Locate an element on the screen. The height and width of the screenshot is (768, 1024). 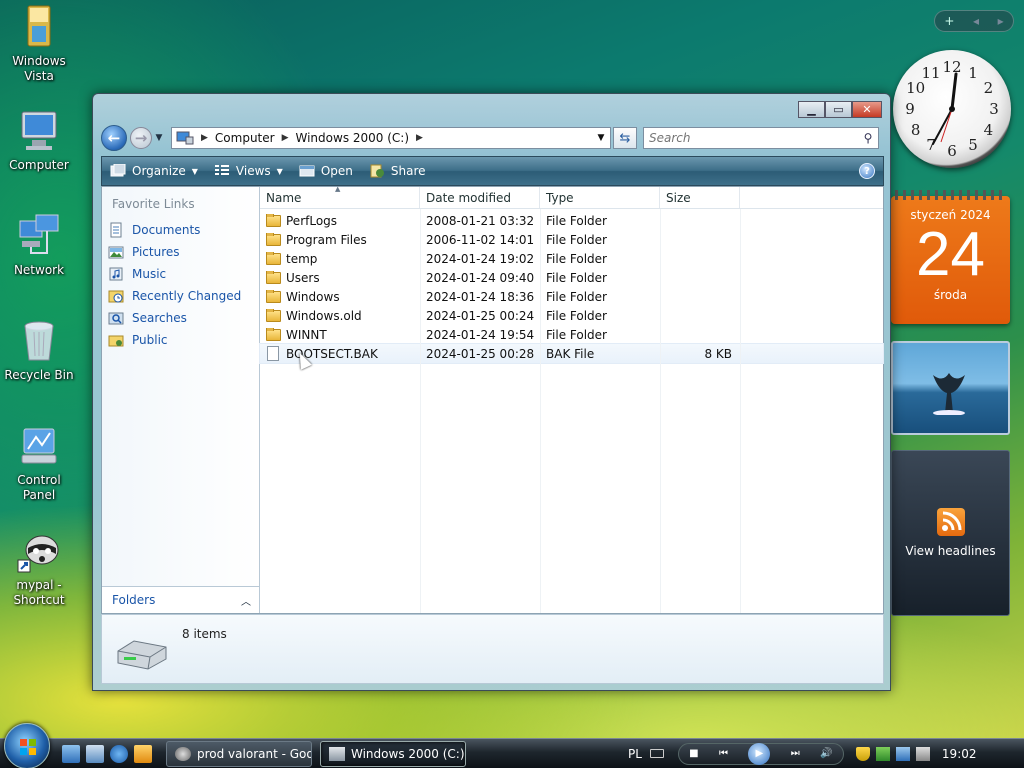
switch-windows-icon is located at coordinates (95, 753).